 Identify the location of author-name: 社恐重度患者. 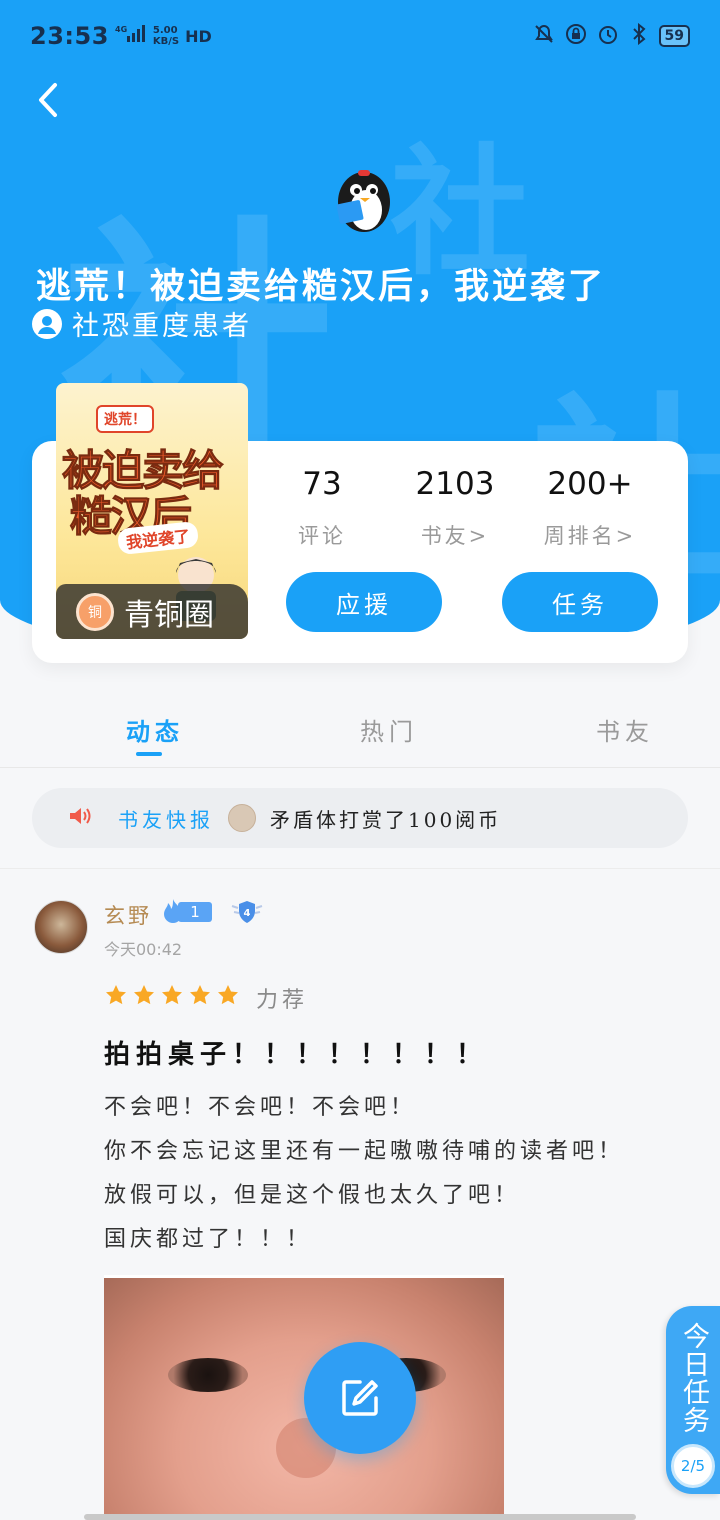
(162, 326).